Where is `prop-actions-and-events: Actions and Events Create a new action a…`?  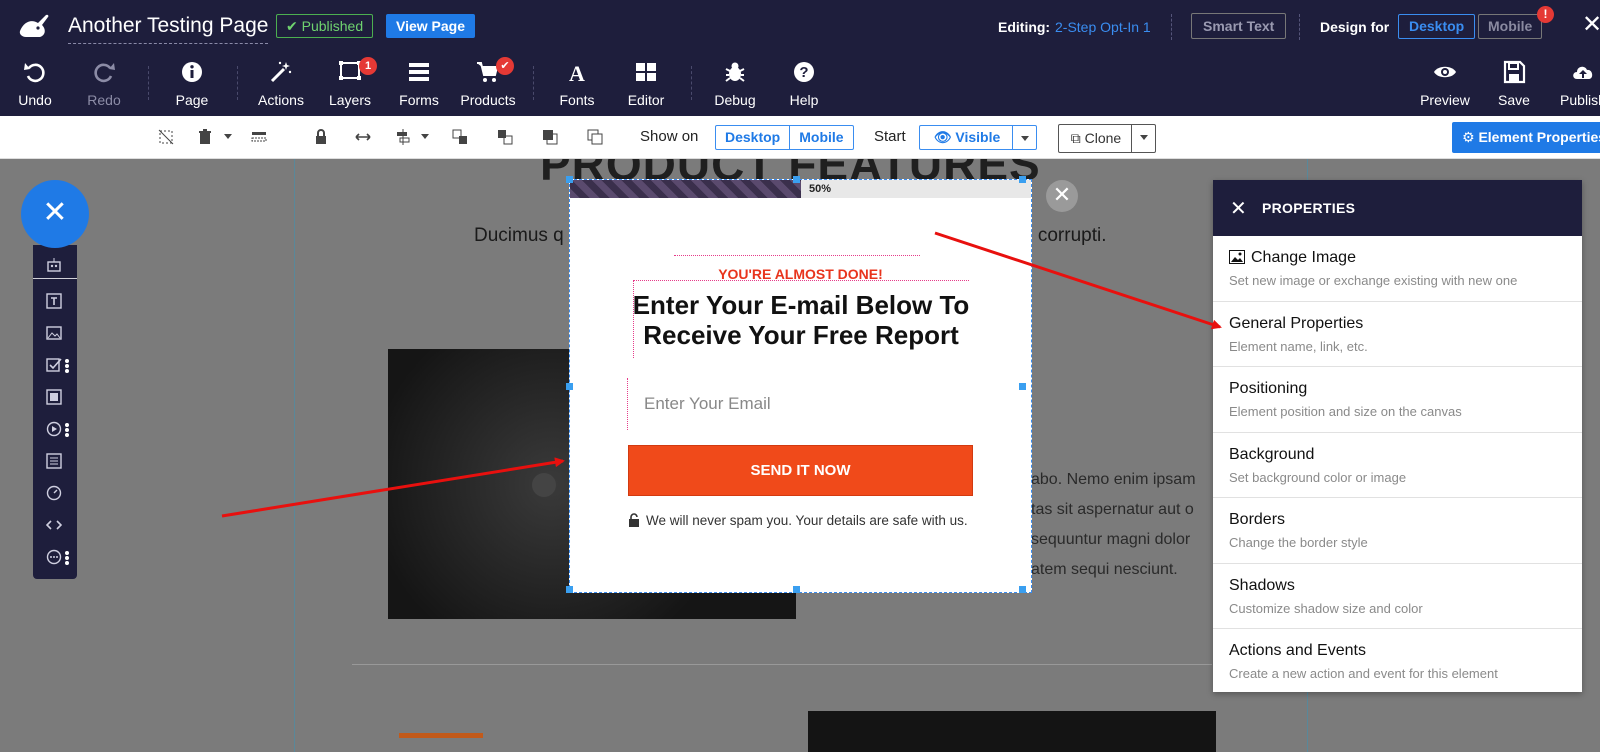 prop-actions-and-events: Actions and Events Create a new action a… is located at coordinates (1397, 662).